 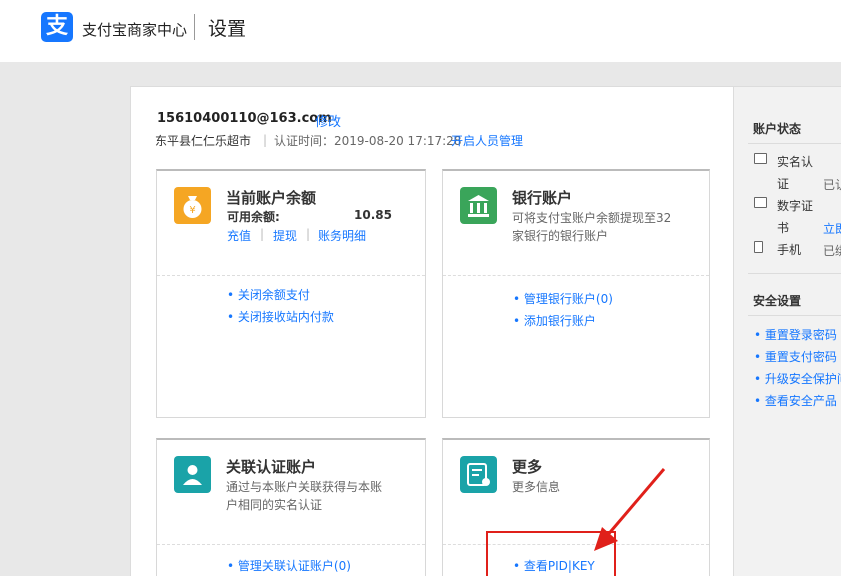 I want to click on manage-staff-link: 开启人员管理, so click(x=487, y=140).